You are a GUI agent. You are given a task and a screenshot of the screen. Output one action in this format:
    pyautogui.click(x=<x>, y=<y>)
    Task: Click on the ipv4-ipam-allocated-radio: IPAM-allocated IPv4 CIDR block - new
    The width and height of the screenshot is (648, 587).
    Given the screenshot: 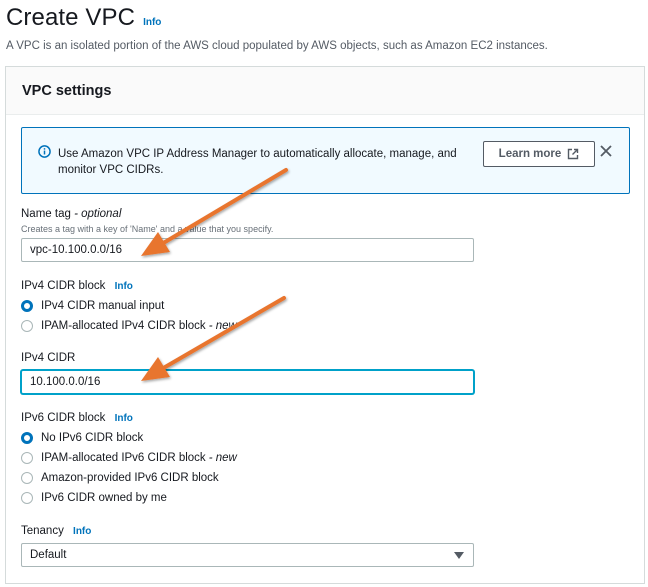 What is the action you would take?
    pyautogui.click(x=129, y=326)
    